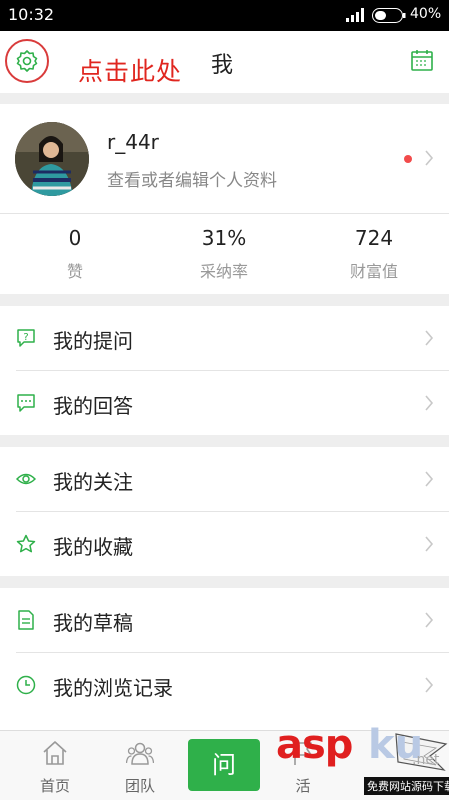 The image size is (449, 800). I want to click on divider, so click(224, 213).